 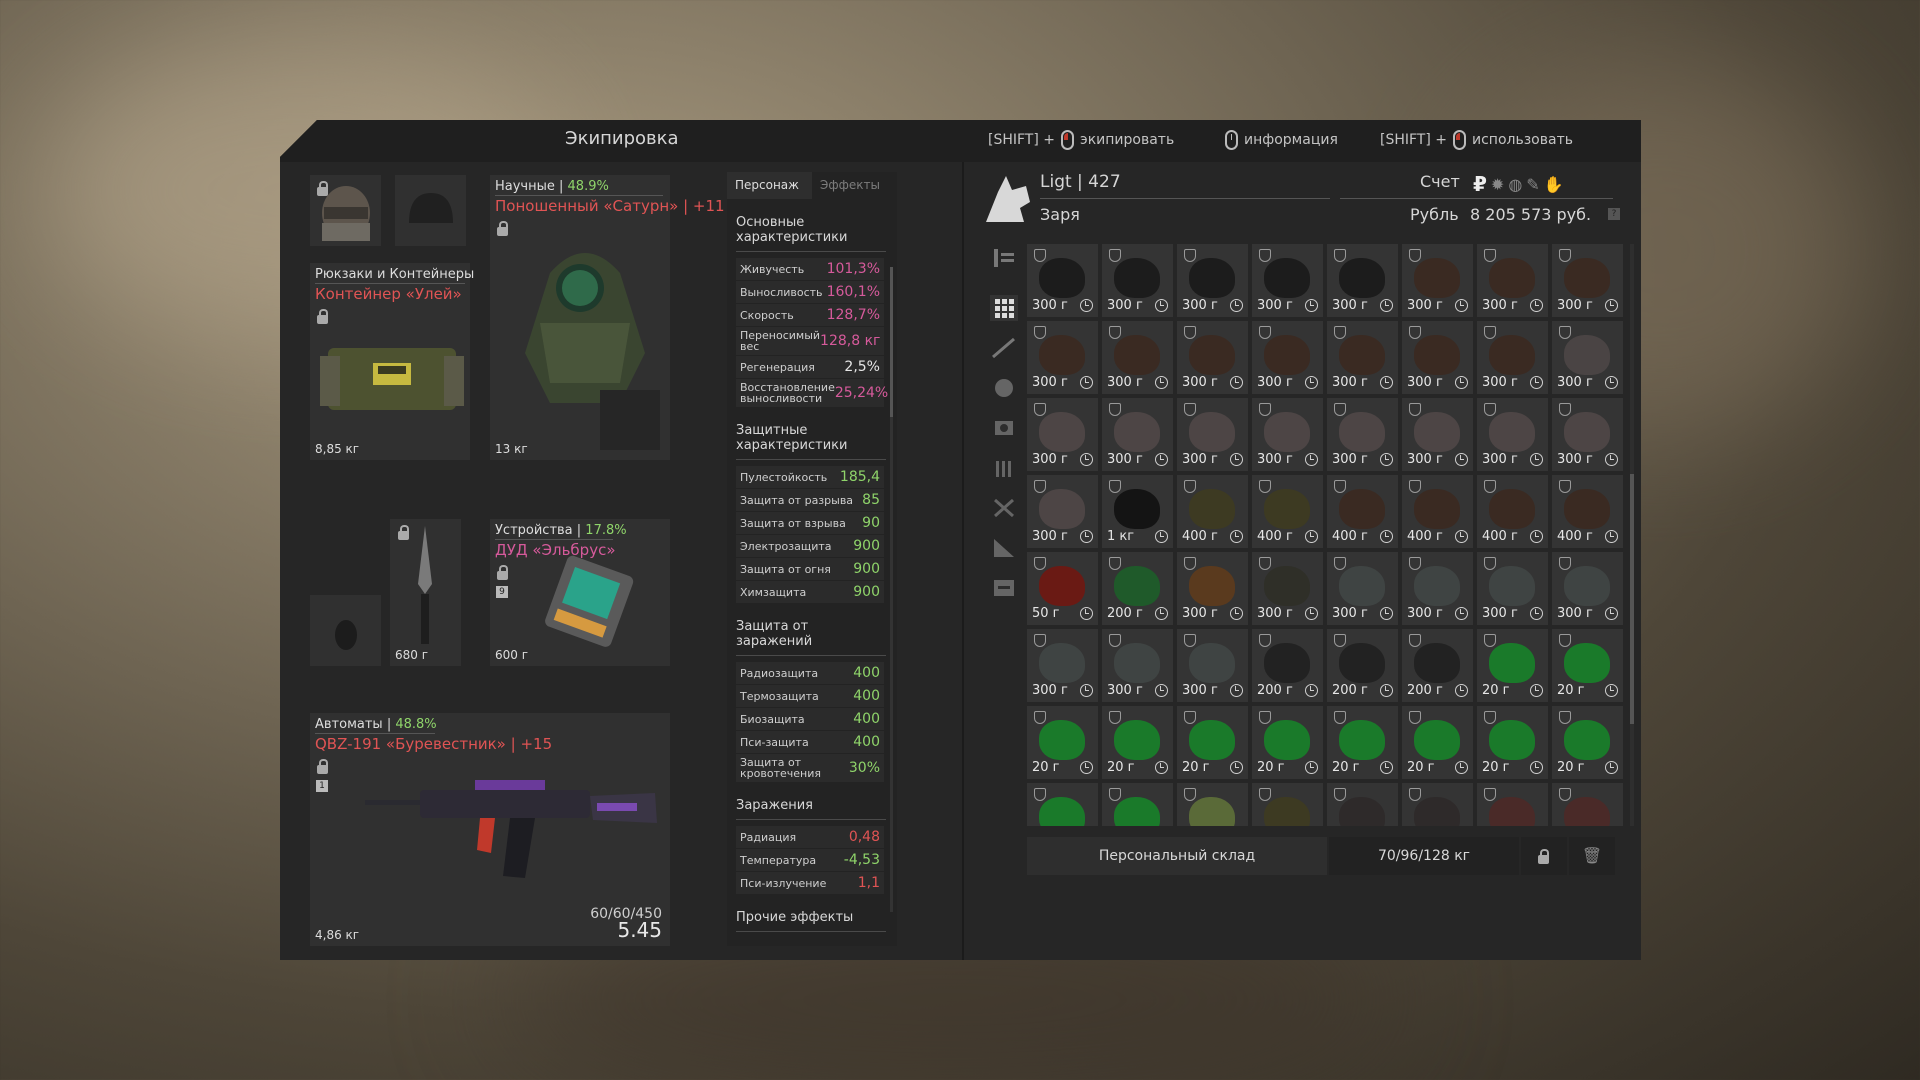 What do you see at coordinates (1515, 184) in the screenshot?
I see `coin-icon: ◍` at bounding box center [1515, 184].